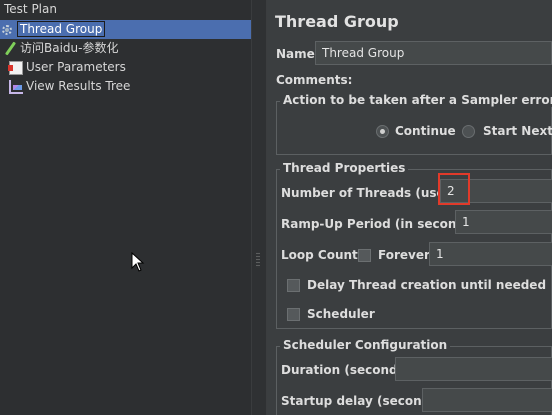  Describe the element at coordinates (416, 100) in the screenshot. I see `sampler-error-legend: Action to be taken after a Sampler error` at that location.